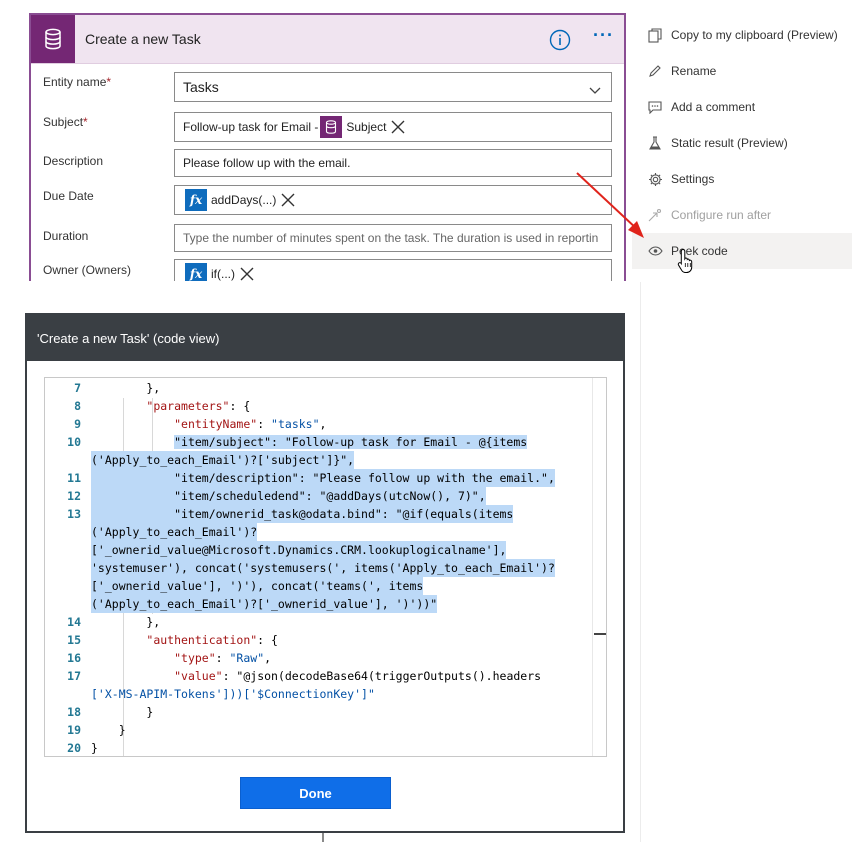 This screenshot has width=852, height=842. What do you see at coordinates (77, 82) in the screenshot?
I see `entity-name-label: Entity name*` at bounding box center [77, 82].